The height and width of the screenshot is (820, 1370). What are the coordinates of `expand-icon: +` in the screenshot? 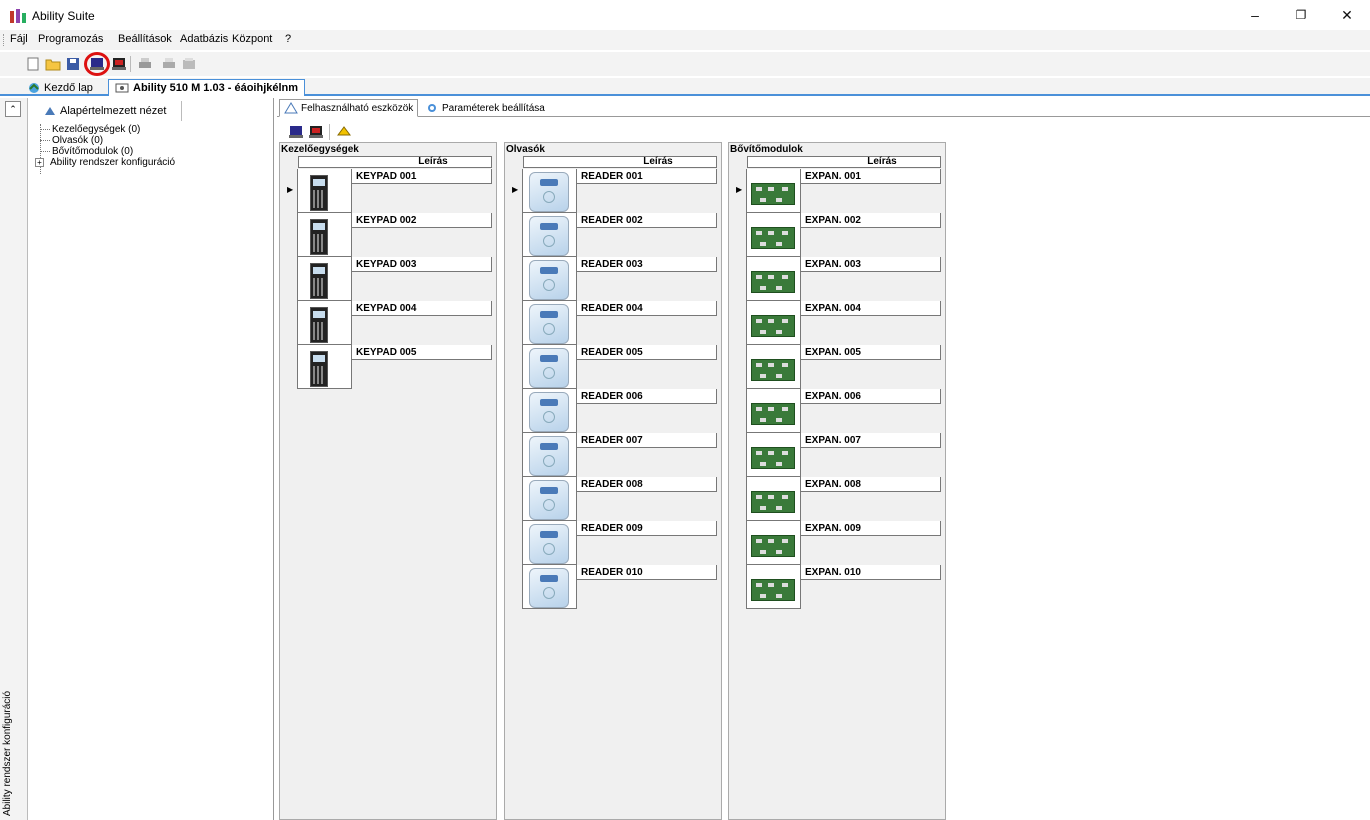 It's located at (39, 162).